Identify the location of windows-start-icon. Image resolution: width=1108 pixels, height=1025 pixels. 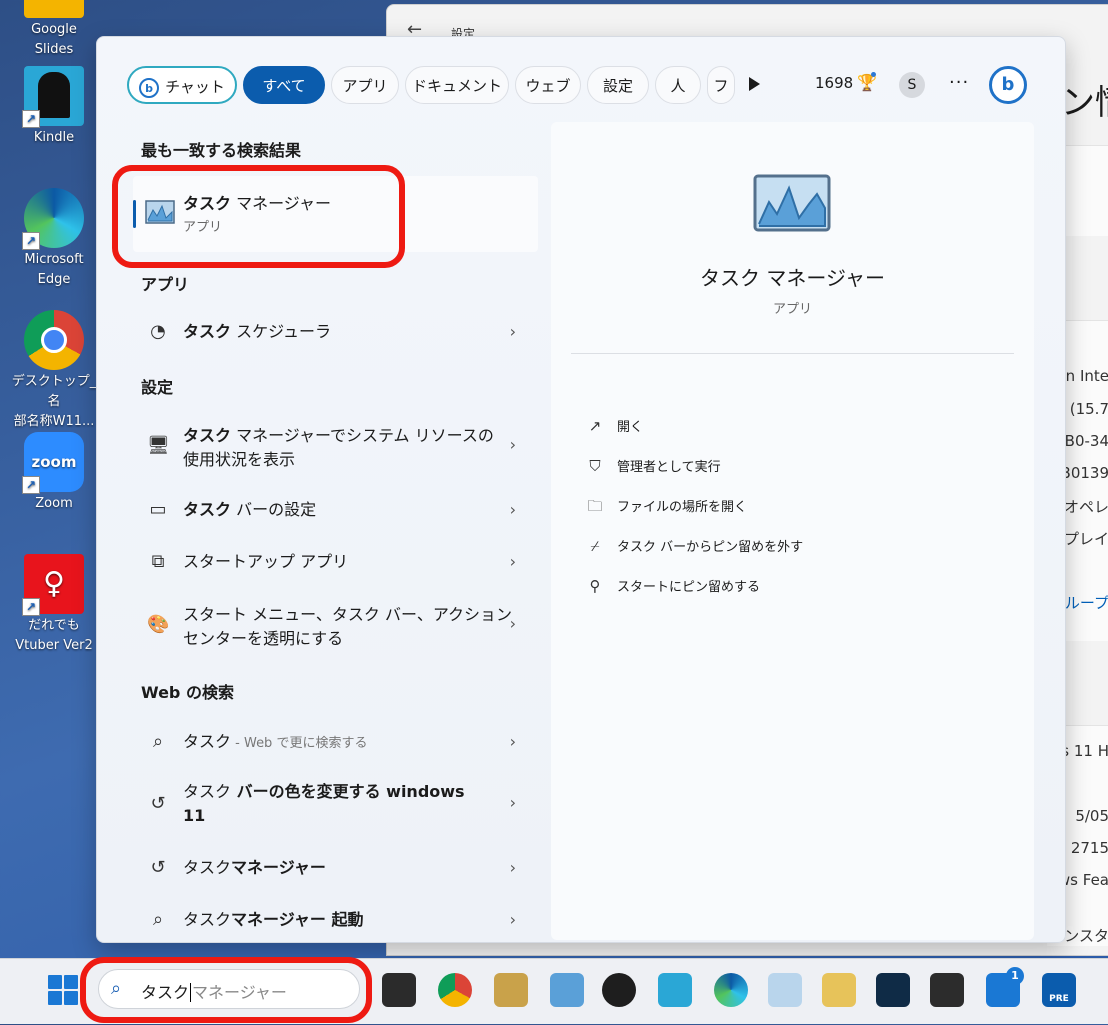
(63, 990).